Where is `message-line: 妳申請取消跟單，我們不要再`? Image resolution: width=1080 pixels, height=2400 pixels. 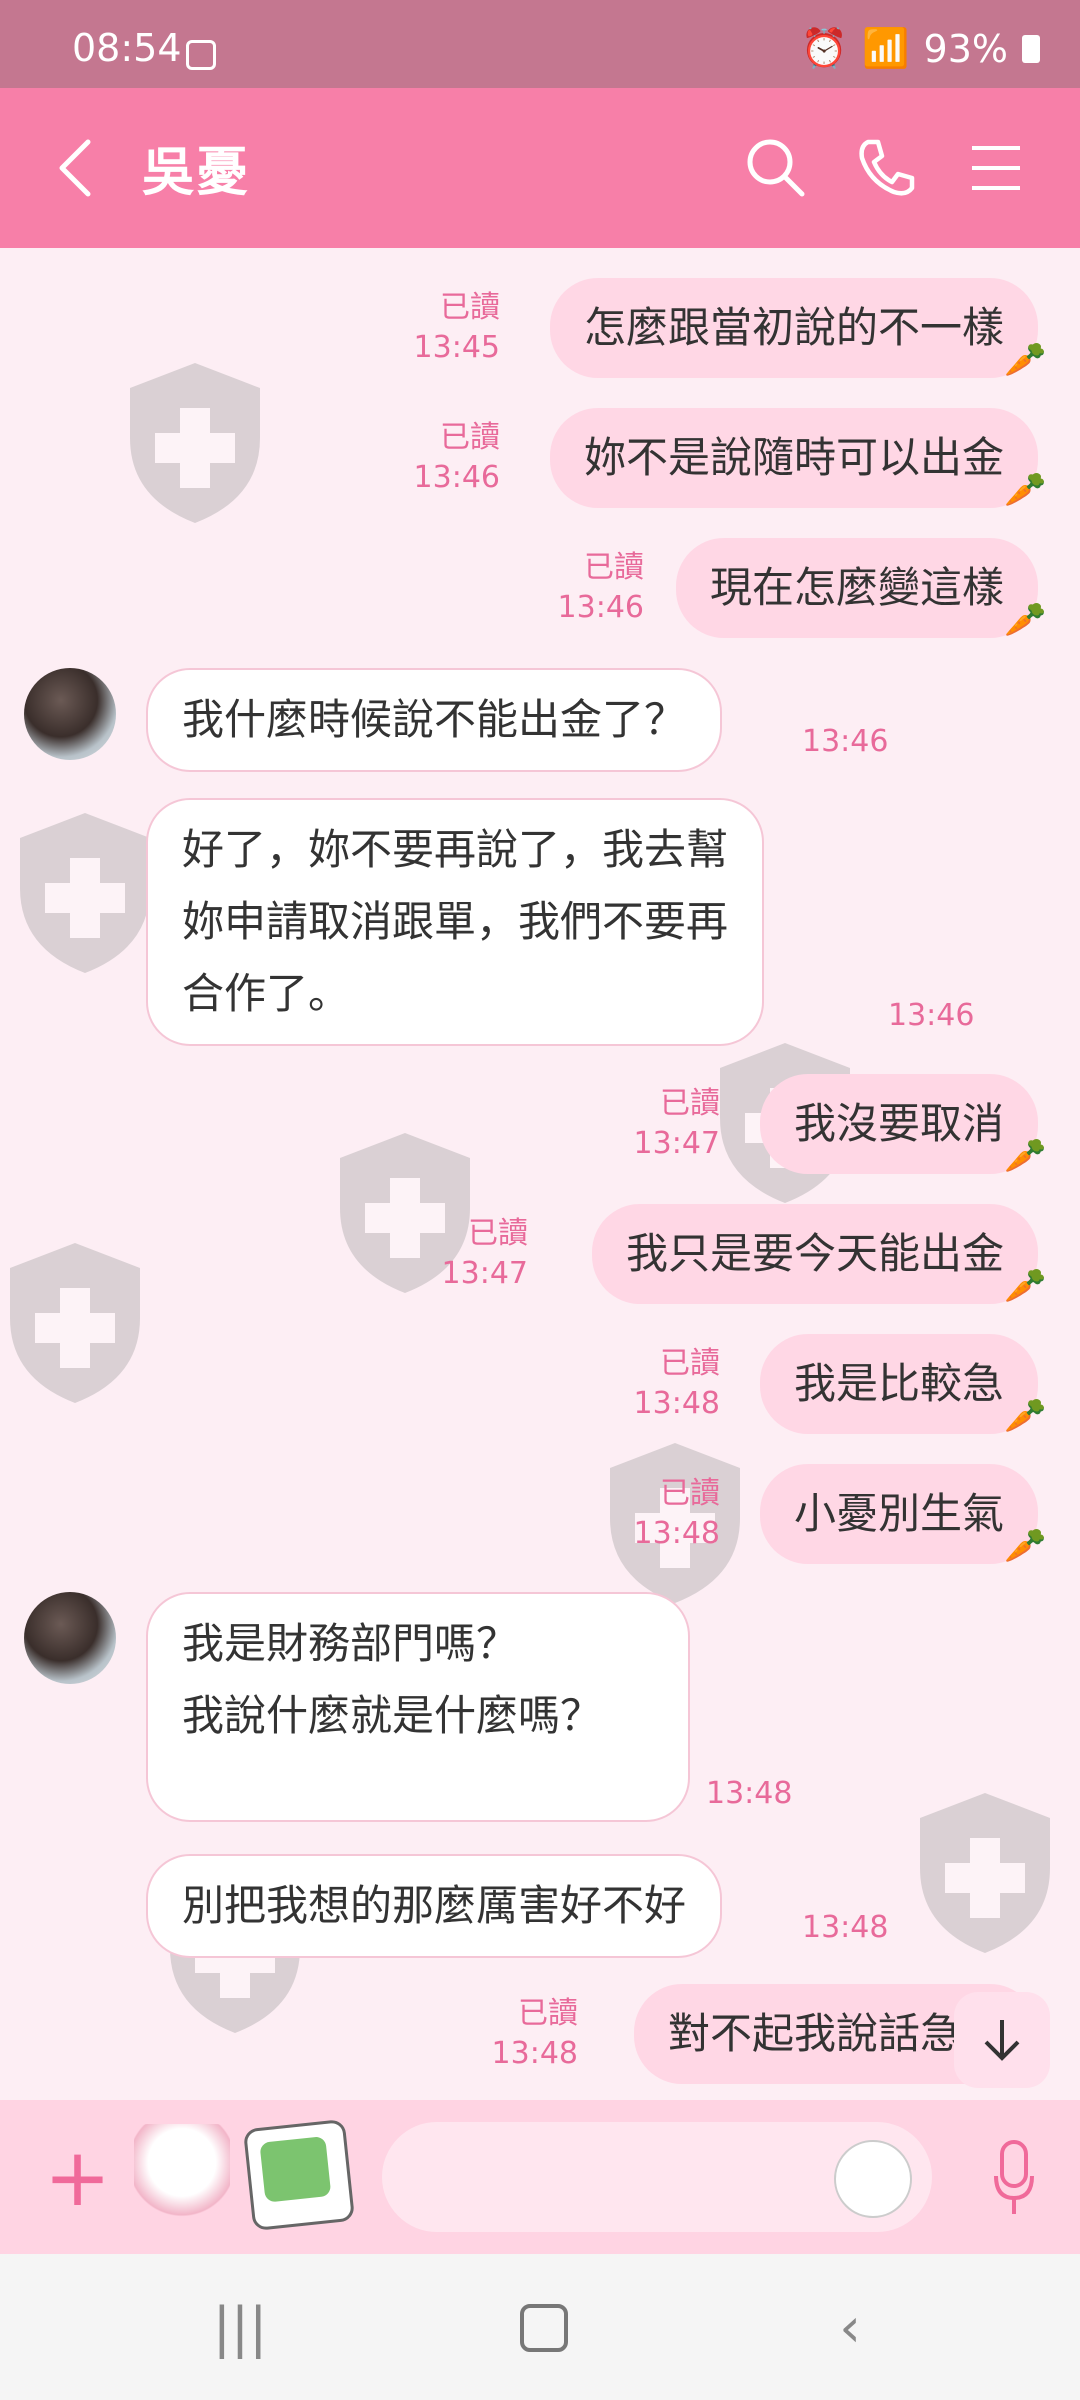 message-line: 妳申請取消跟單，我們不要再 is located at coordinates (455, 921).